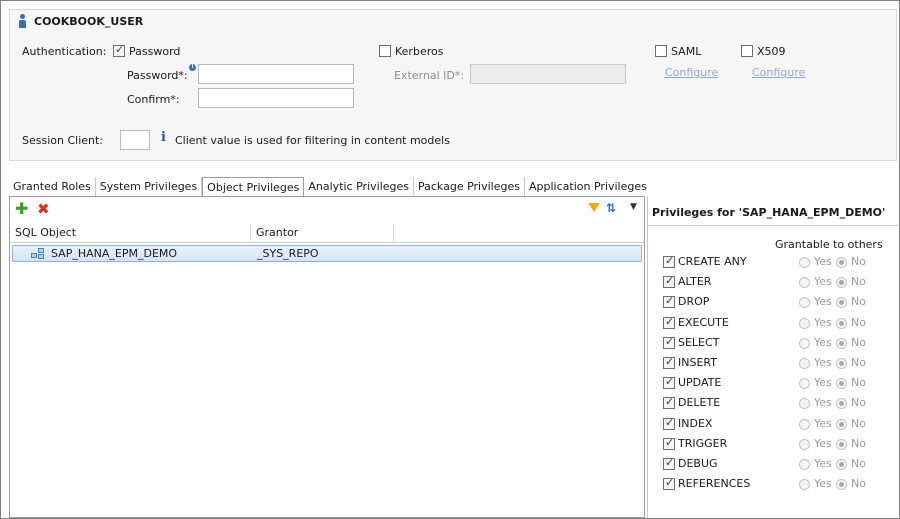 The height and width of the screenshot is (519, 900). What do you see at coordinates (774, 282) in the screenshot?
I see `privilege-row: ALTER Yes No` at bounding box center [774, 282].